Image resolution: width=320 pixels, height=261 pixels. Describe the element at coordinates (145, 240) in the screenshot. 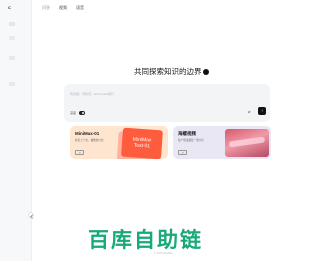

I see `watermark: 百库自助链` at that location.